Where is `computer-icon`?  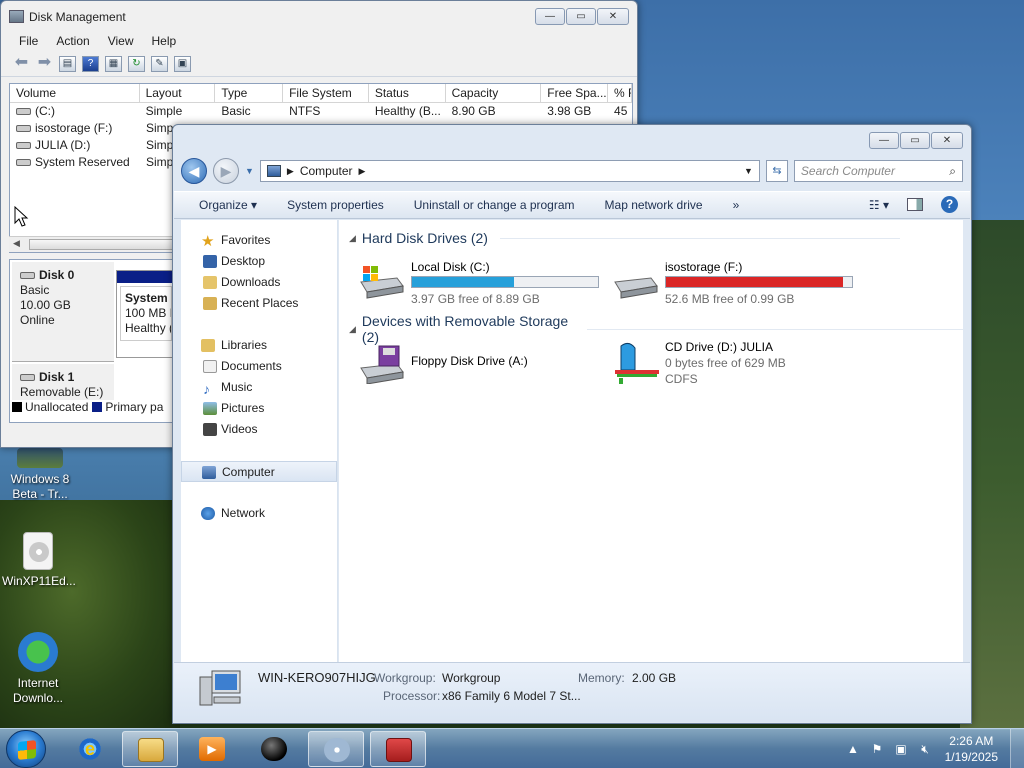
computer-icon is located at coordinates (209, 472).